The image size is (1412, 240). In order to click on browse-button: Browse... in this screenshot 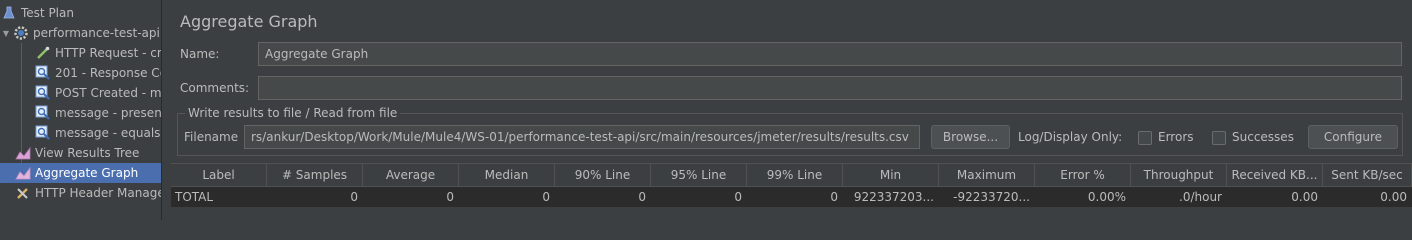, I will do `click(970, 137)`.